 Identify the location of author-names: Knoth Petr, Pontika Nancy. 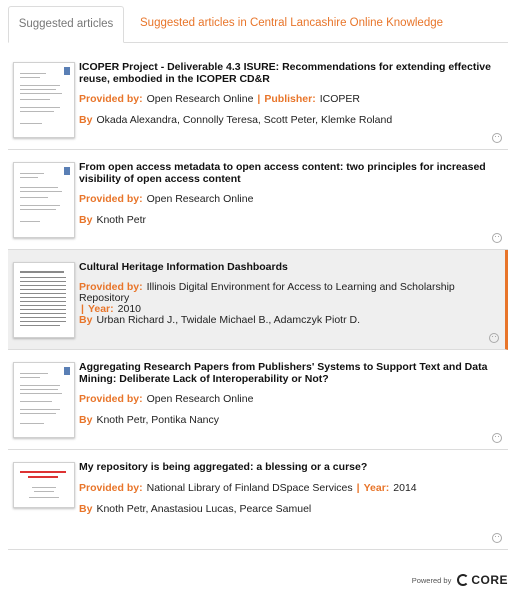
(158, 420).